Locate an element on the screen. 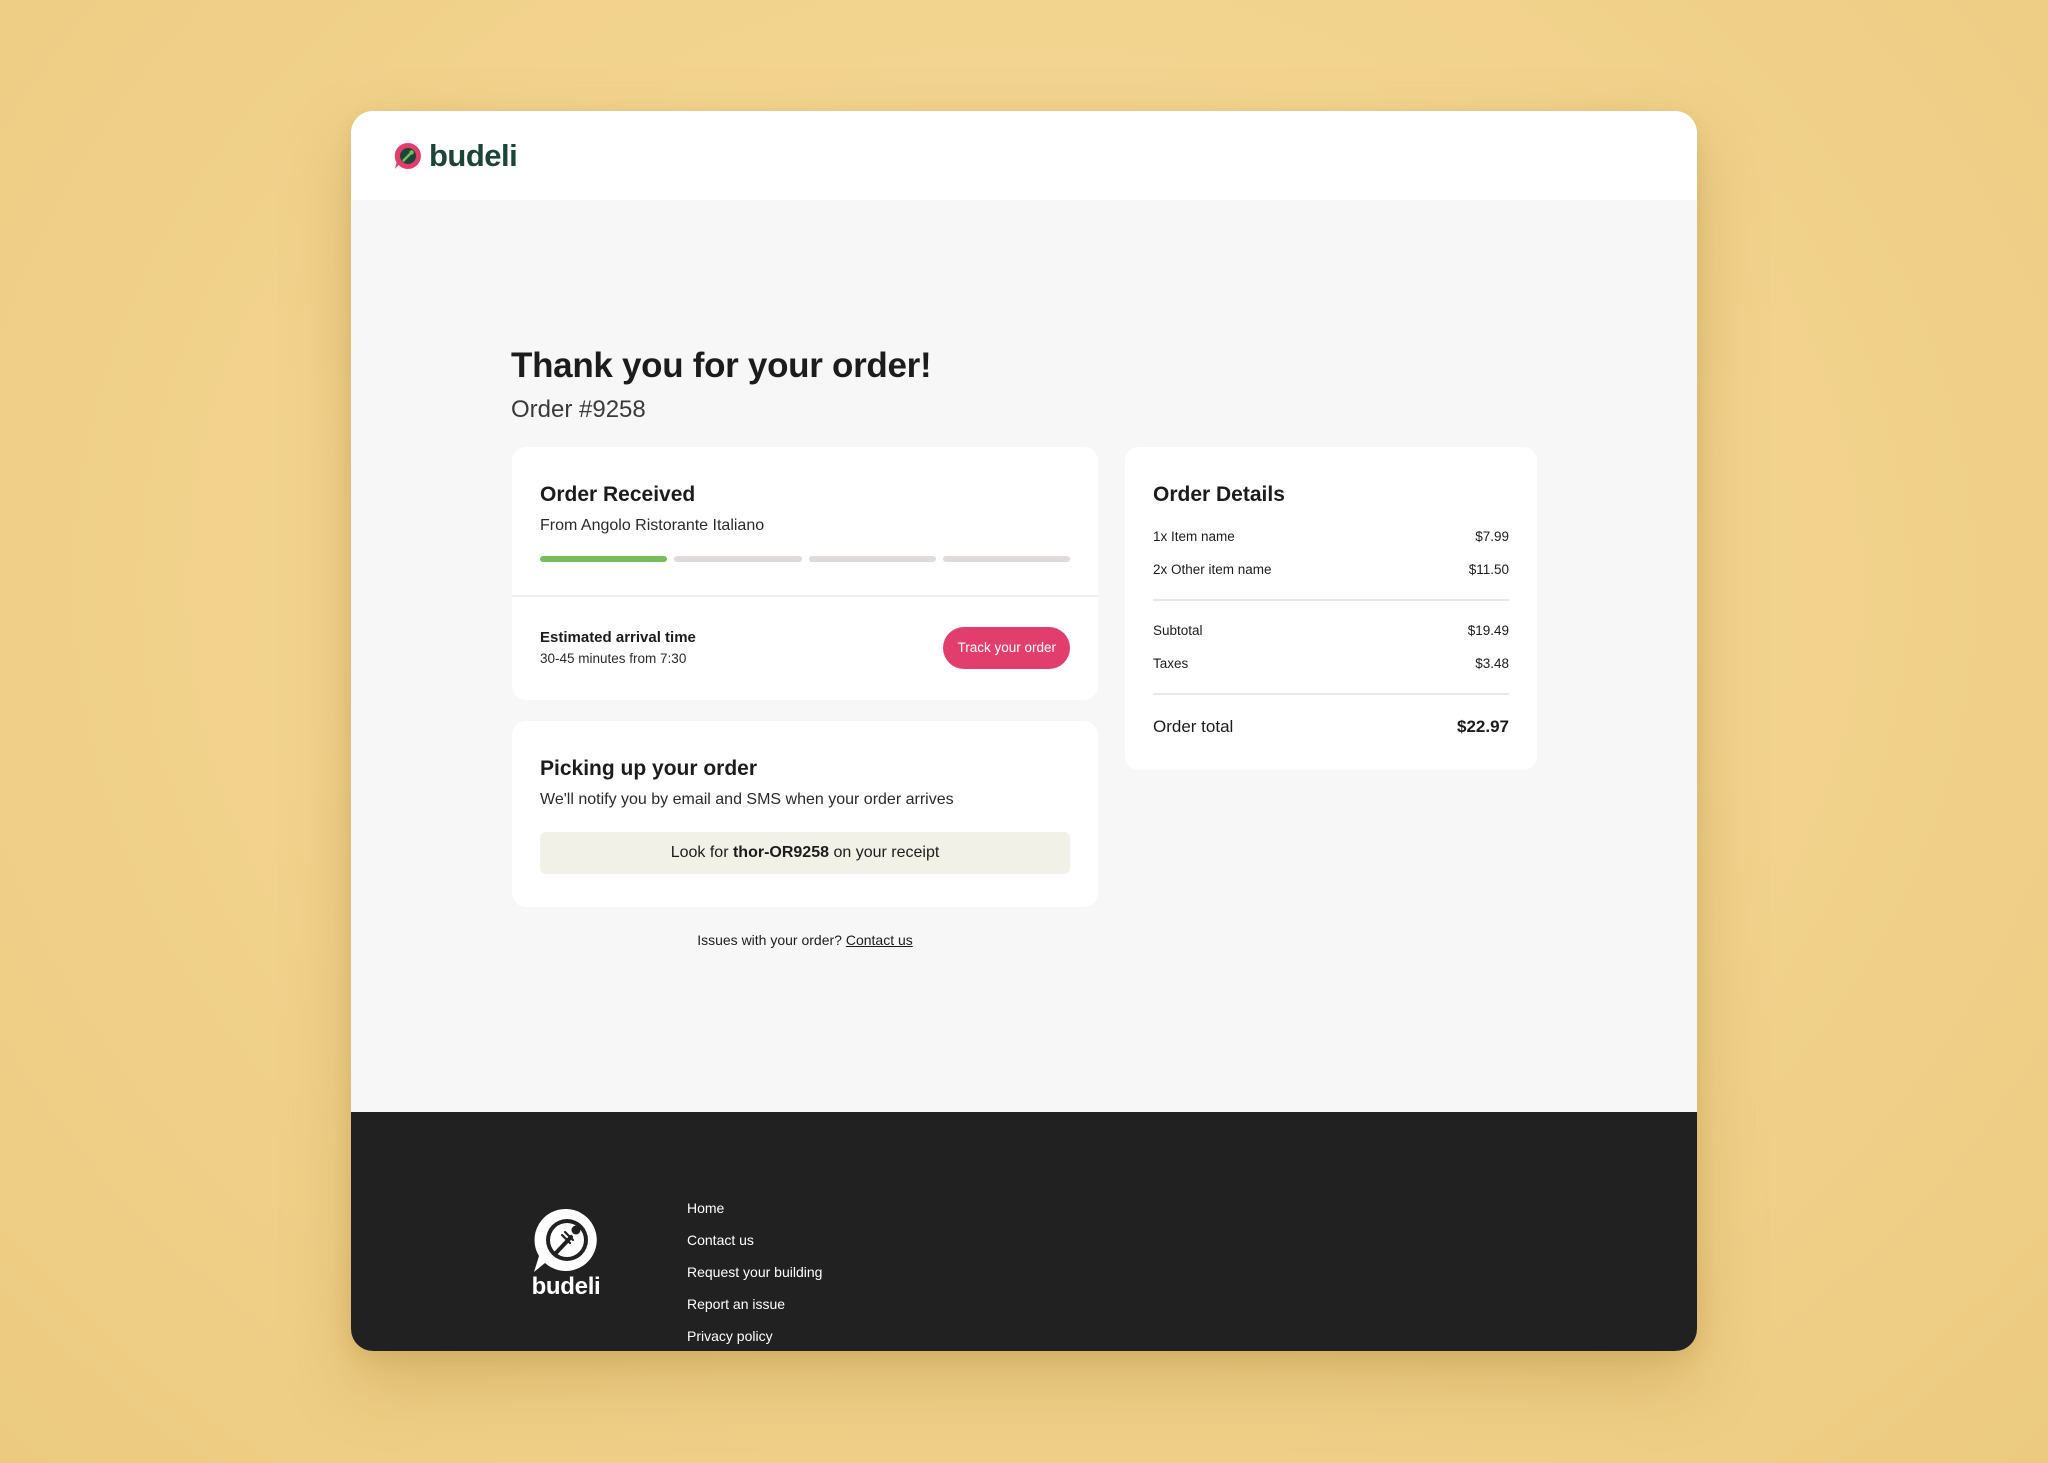  eta-label: Estimated arrival time is located at coordinates (618, 637).